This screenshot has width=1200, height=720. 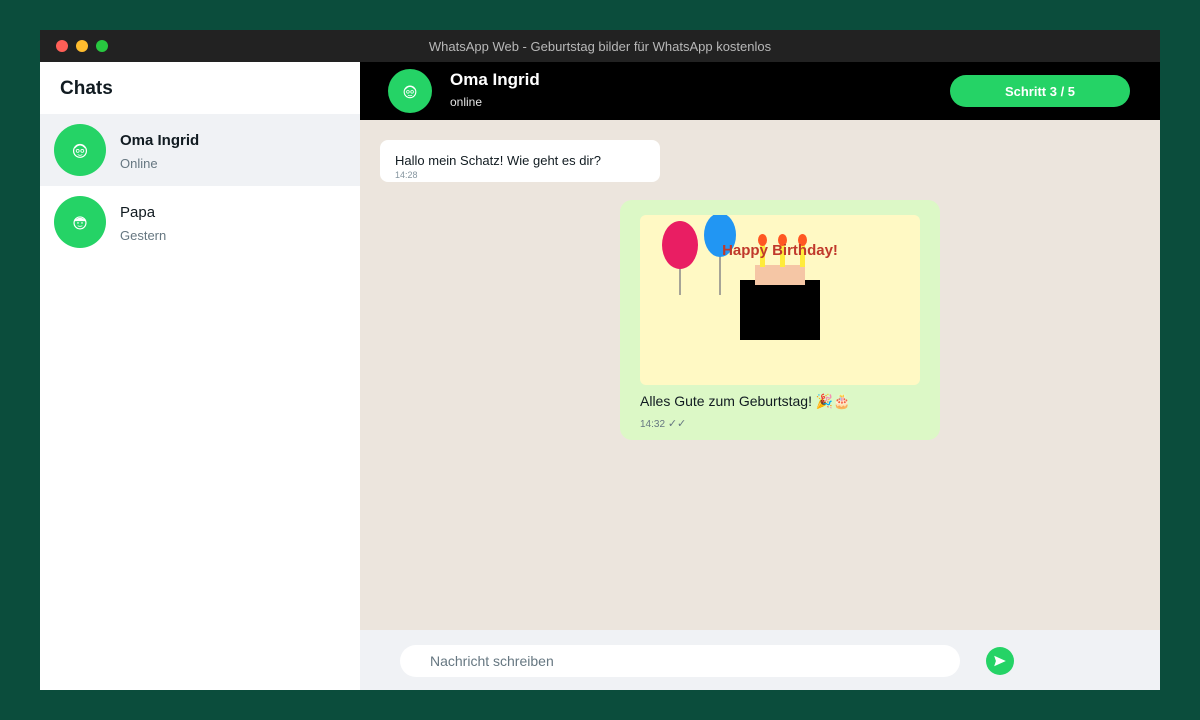 What do you see at coordinates (143, 235) in the screenshot?
I see `chat-status: Gestern` at bounding box center [143, 235].